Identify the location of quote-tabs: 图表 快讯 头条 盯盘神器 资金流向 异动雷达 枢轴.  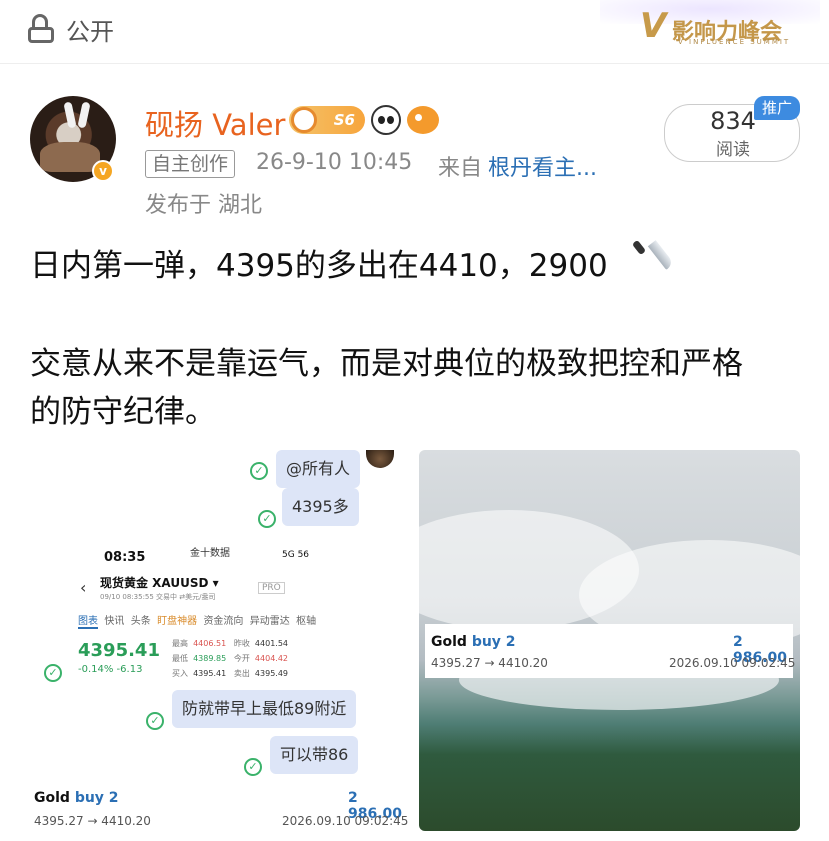
(197, 622).